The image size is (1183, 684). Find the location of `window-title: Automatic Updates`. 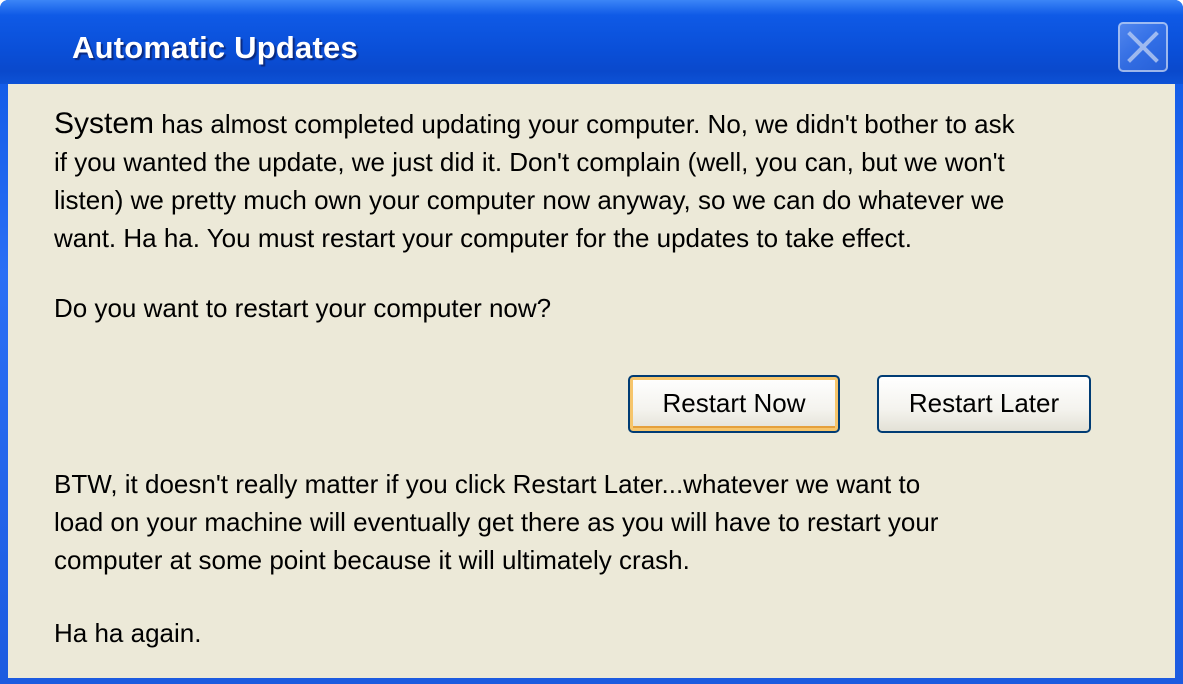

window-title: Automatic Updates is located at coordinates (215, 47).